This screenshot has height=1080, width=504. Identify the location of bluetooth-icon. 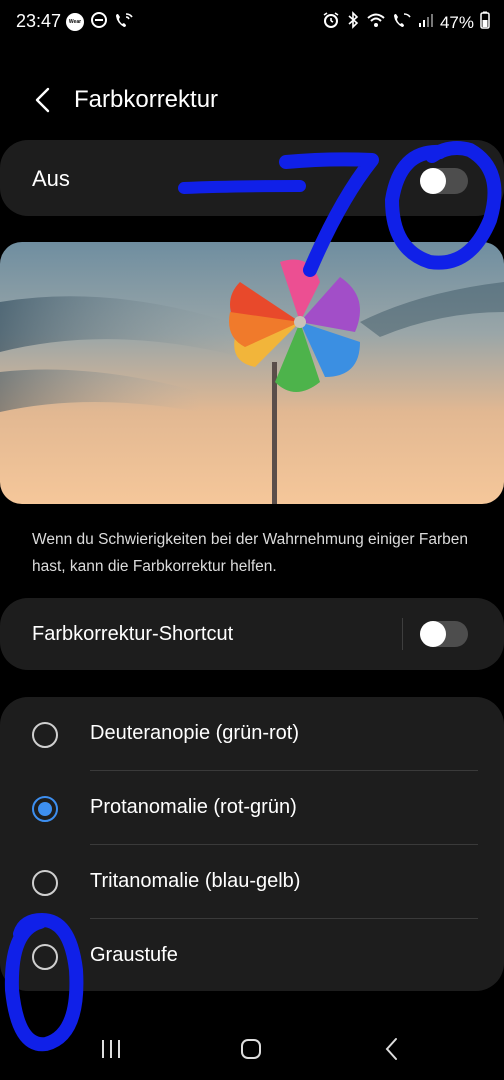
(353, 22).